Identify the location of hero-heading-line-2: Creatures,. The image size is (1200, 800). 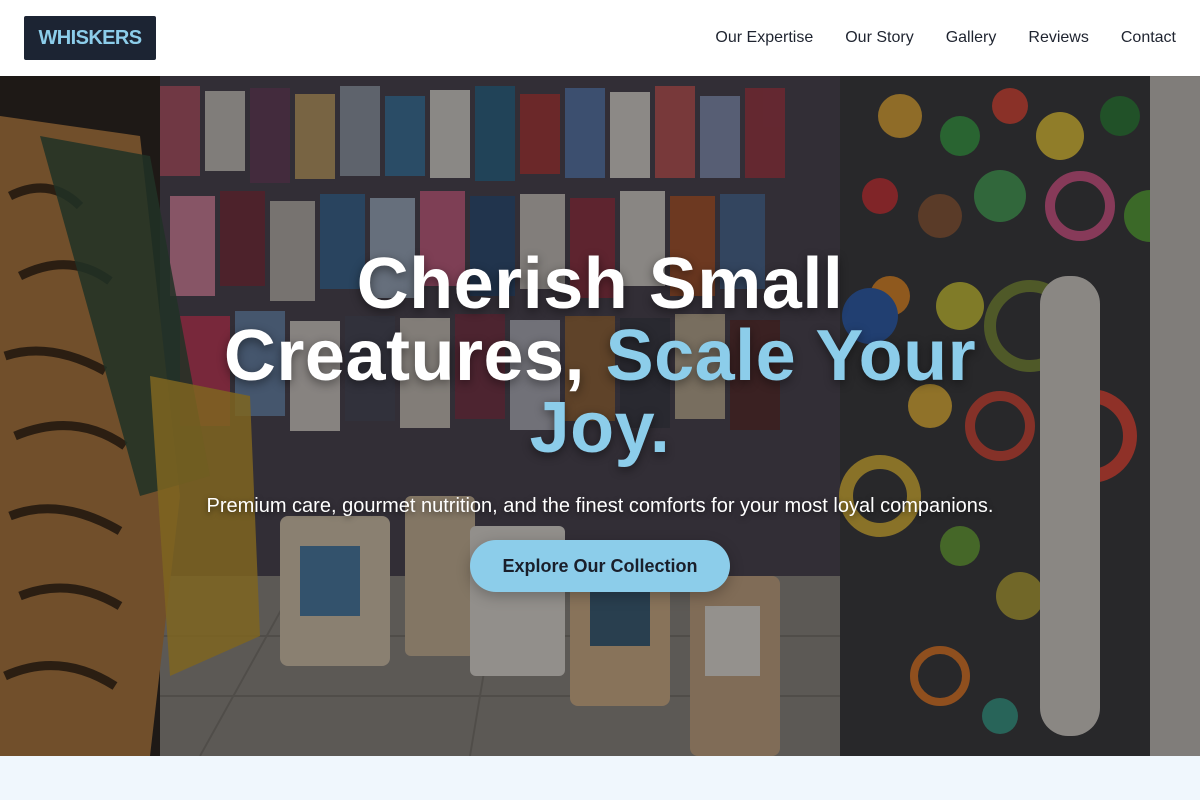
(414, 356).